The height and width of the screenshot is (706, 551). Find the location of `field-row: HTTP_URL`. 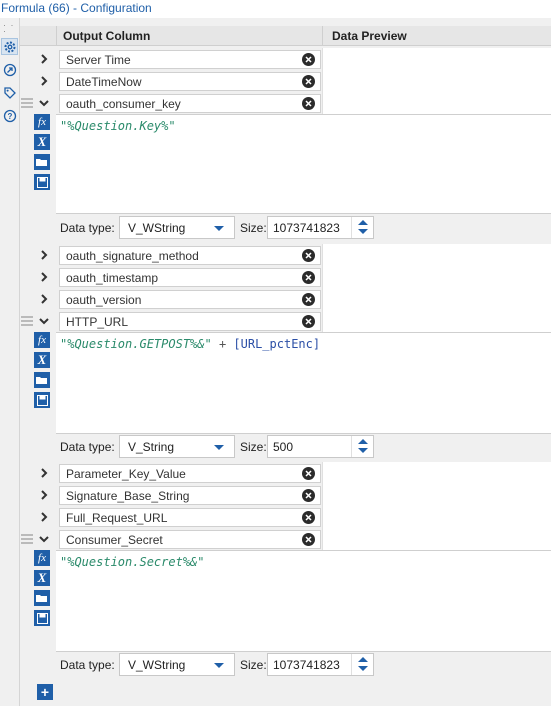

field-row: HTTP_URL is located at coordinates (285, 321).